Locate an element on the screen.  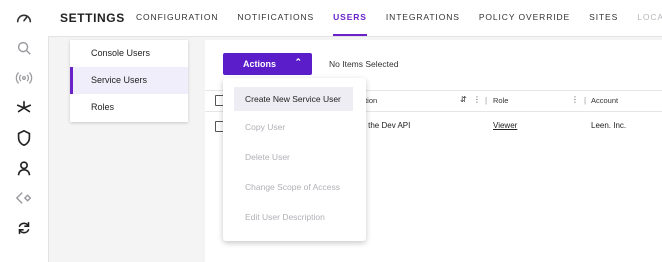
page-title: SETTINGS is located at coordinates (92, 18).